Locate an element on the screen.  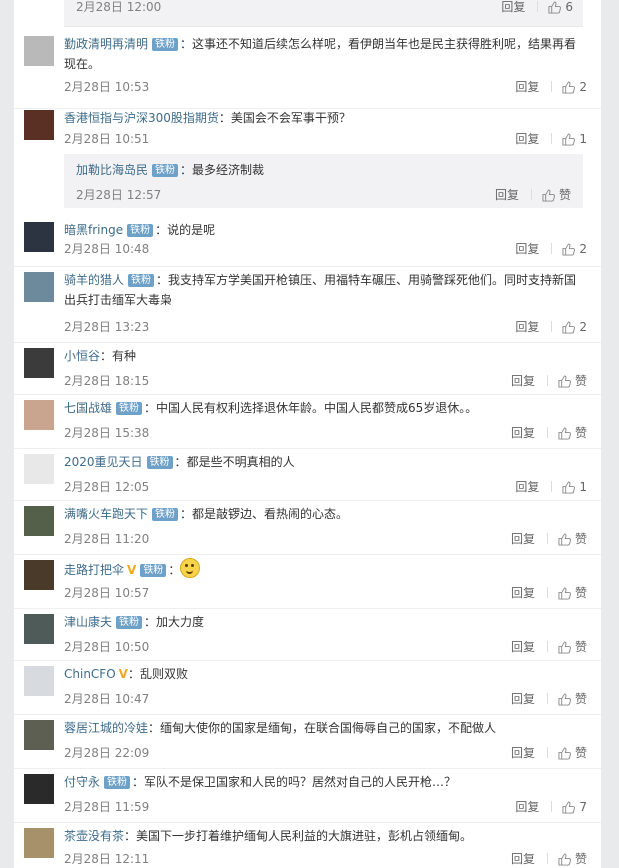
comment-username: 津山康夫 is located at coordinates (88, 622).